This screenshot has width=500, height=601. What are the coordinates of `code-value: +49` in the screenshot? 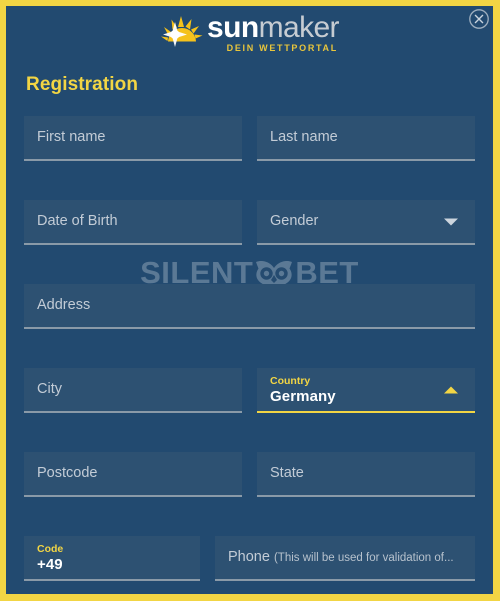 It's located at (50, 564).